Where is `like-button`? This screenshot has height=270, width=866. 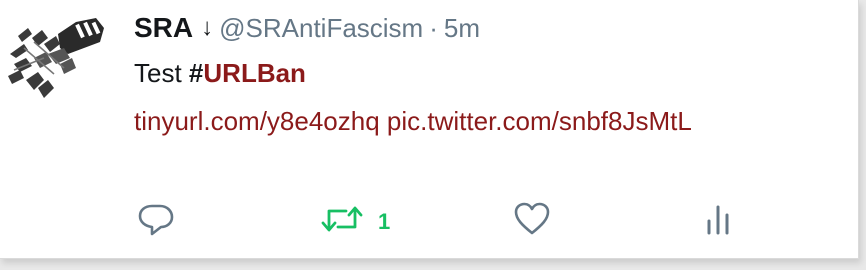 like-button is located at coordinates (532, 219).